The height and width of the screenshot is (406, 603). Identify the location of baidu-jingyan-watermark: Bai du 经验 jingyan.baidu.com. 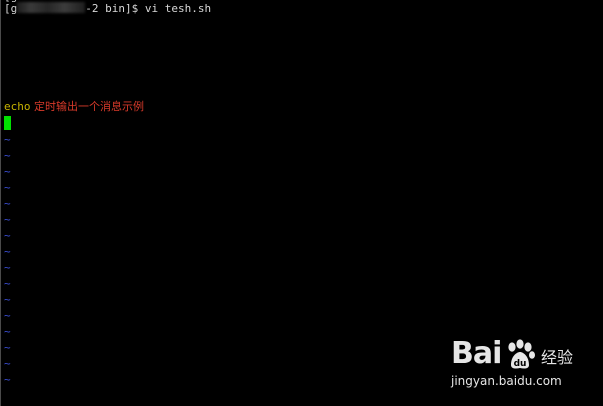
(521, 364).